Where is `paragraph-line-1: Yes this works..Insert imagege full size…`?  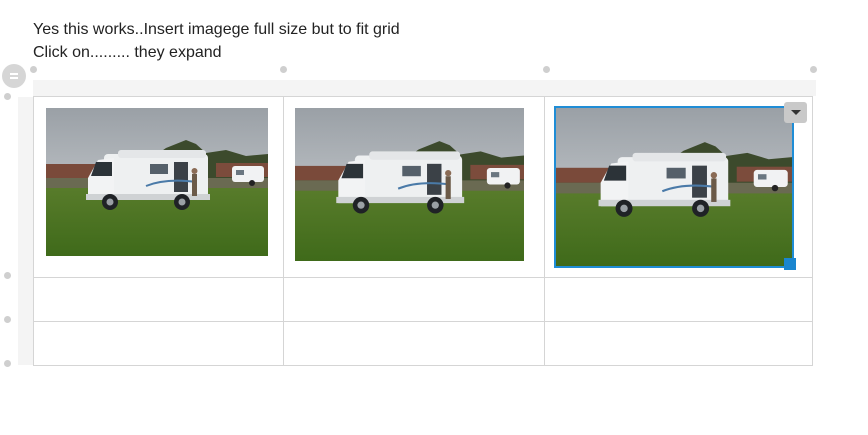 paragraph-line-1: Yes this works..Insert imagege full size… is located at coordinates (216, 30).